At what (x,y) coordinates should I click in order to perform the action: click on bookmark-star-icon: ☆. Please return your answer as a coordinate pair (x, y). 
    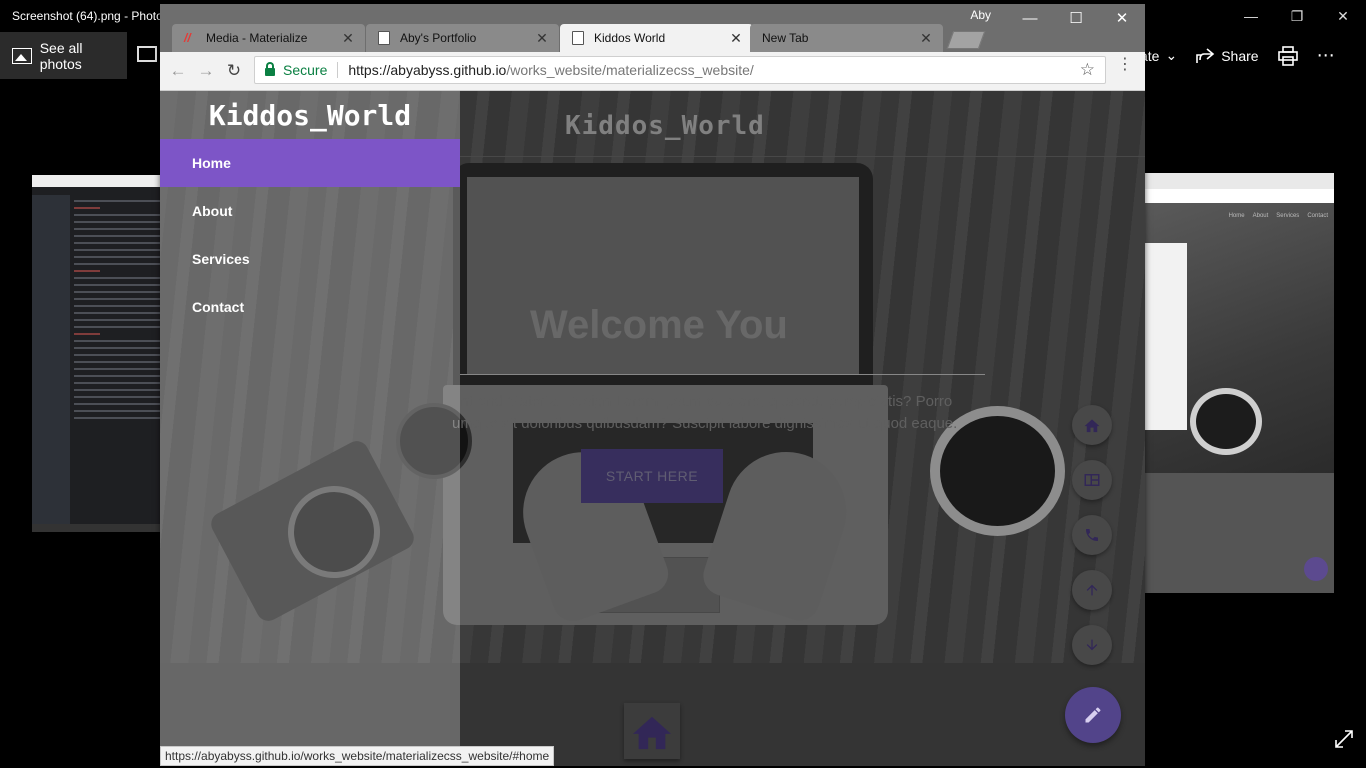
    Looking at the image, I should click on (1087, 70).